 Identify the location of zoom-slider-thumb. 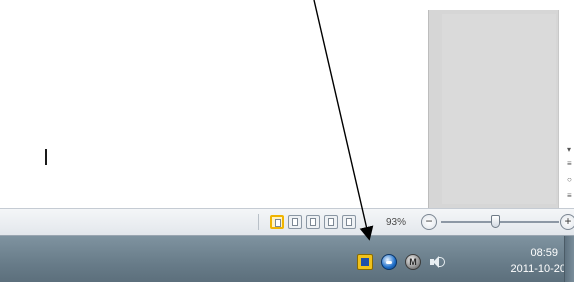
(496, 221).